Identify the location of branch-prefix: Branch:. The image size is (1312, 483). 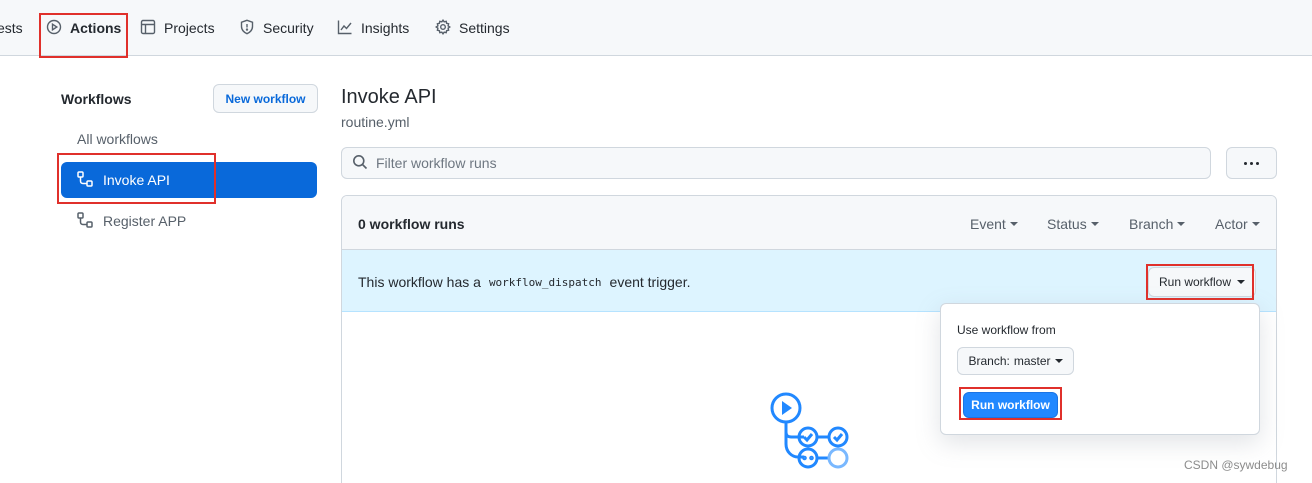
(989, 361).